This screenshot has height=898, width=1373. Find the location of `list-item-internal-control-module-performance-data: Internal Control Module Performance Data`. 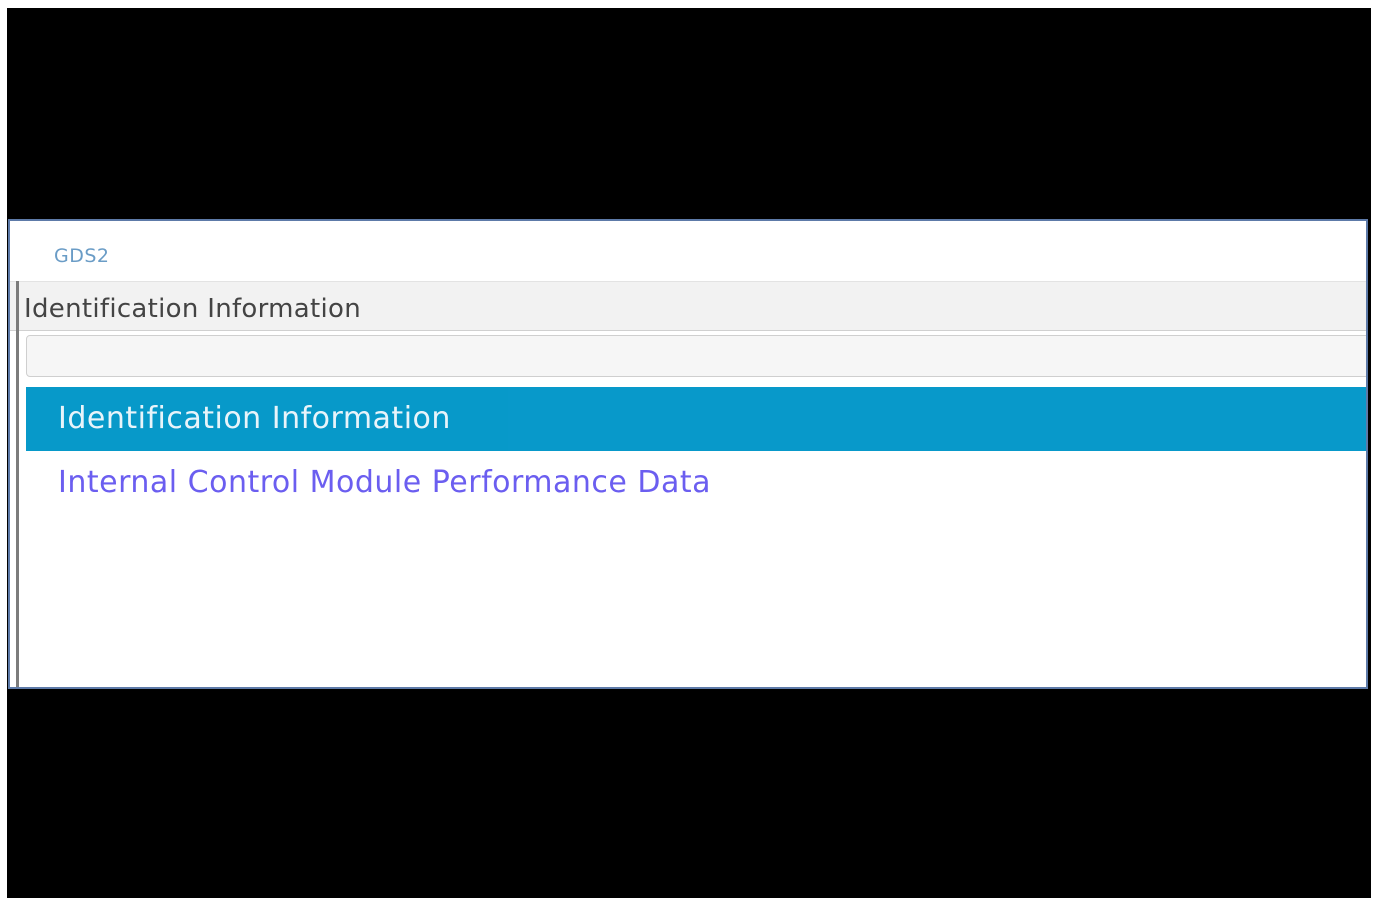

list-item-internal-control-module-performance-data: Internal Control Module Performance Data is located at coordinates (696, 483).